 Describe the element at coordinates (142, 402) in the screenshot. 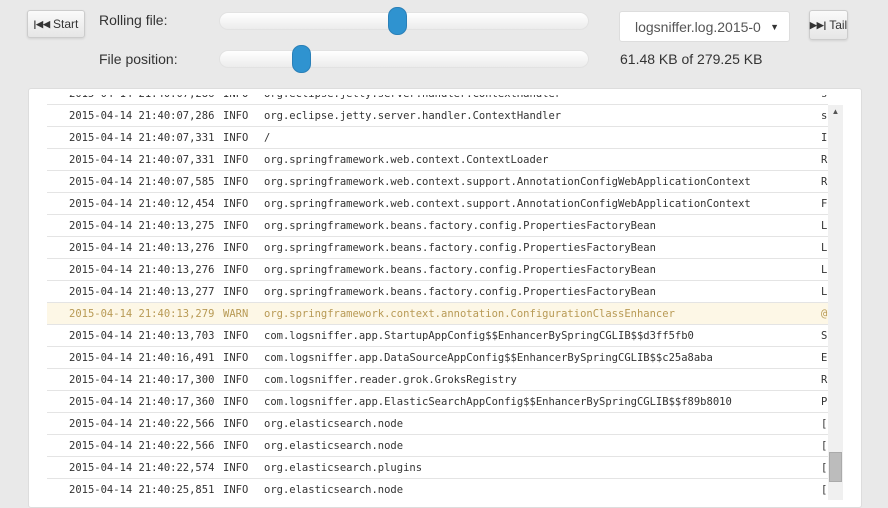

I see `log-timestamp: 2015-04-14 21:40:17,360` at that location.